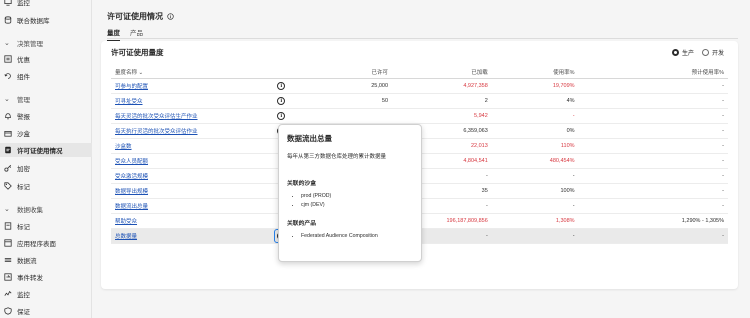 This screenshot has width=750, height=318. Describe the element at coordinates (129, 102) in the screenshot. I see `metric-name-link: 可寻址受众` at that location.